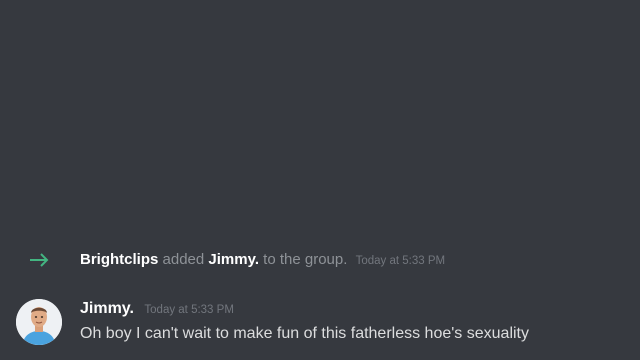  I want to click on message-timestamp: Today at 5:33 PM, so click(189, 310).